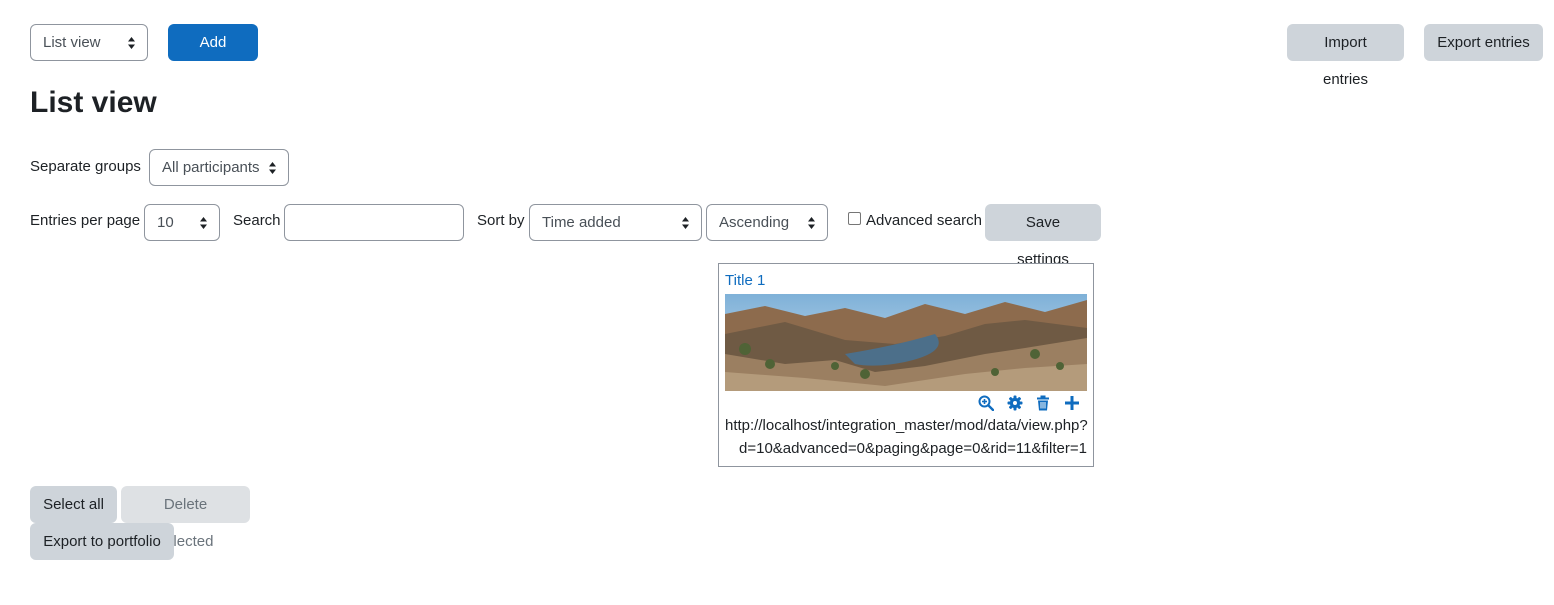 This screenshot has width=1554, height=605. What do you see at coordinates (165, 222) in the screenshot?
I see `per-page-value: 10` at bounding box center [165, 222].